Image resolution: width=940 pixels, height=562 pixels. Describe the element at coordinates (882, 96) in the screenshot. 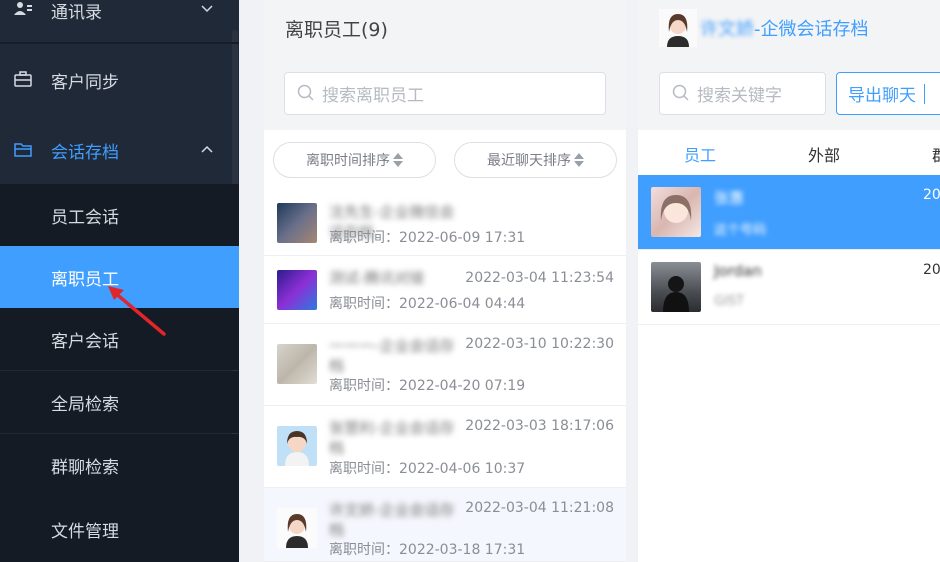

I see `export-label: 导出聊天` at that location.